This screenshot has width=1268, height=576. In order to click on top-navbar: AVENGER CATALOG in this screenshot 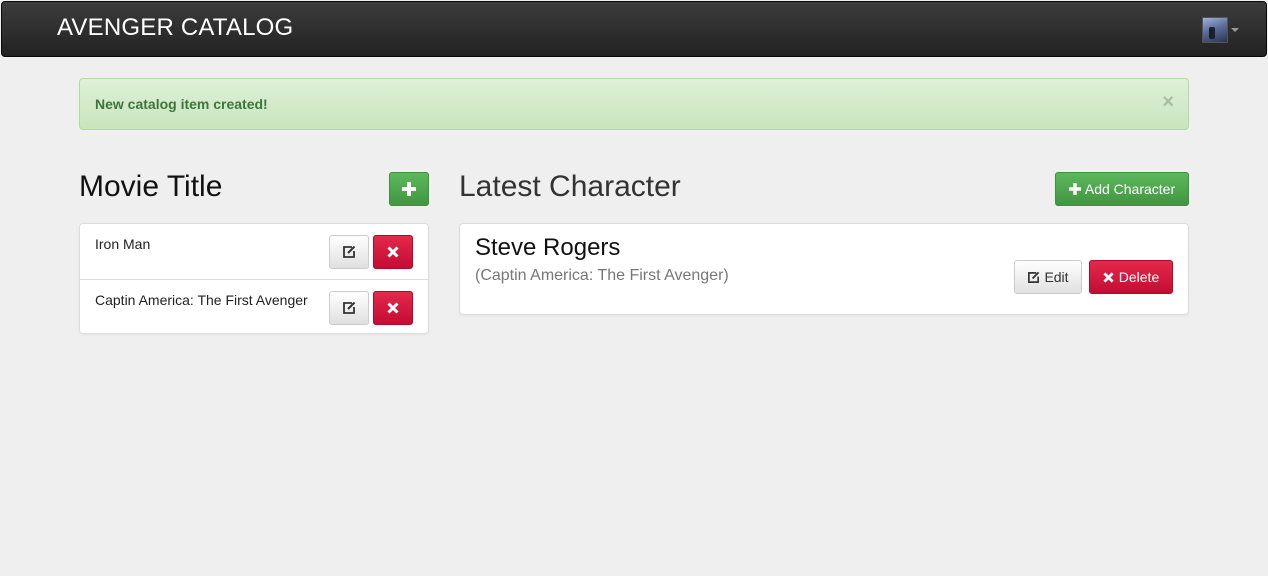, I will do `click(634, 29)`.